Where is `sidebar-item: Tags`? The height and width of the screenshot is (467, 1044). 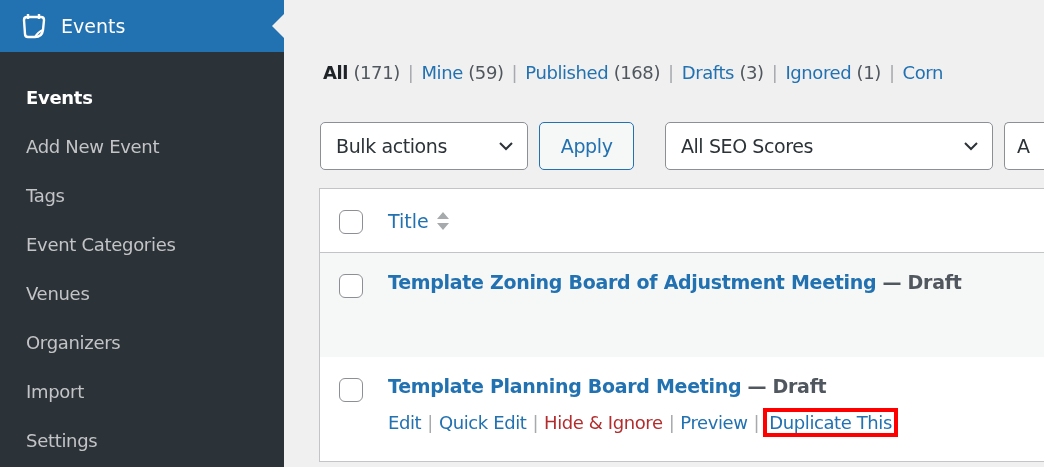 sidebar-item: Tags is located at coordinates (142, 195).